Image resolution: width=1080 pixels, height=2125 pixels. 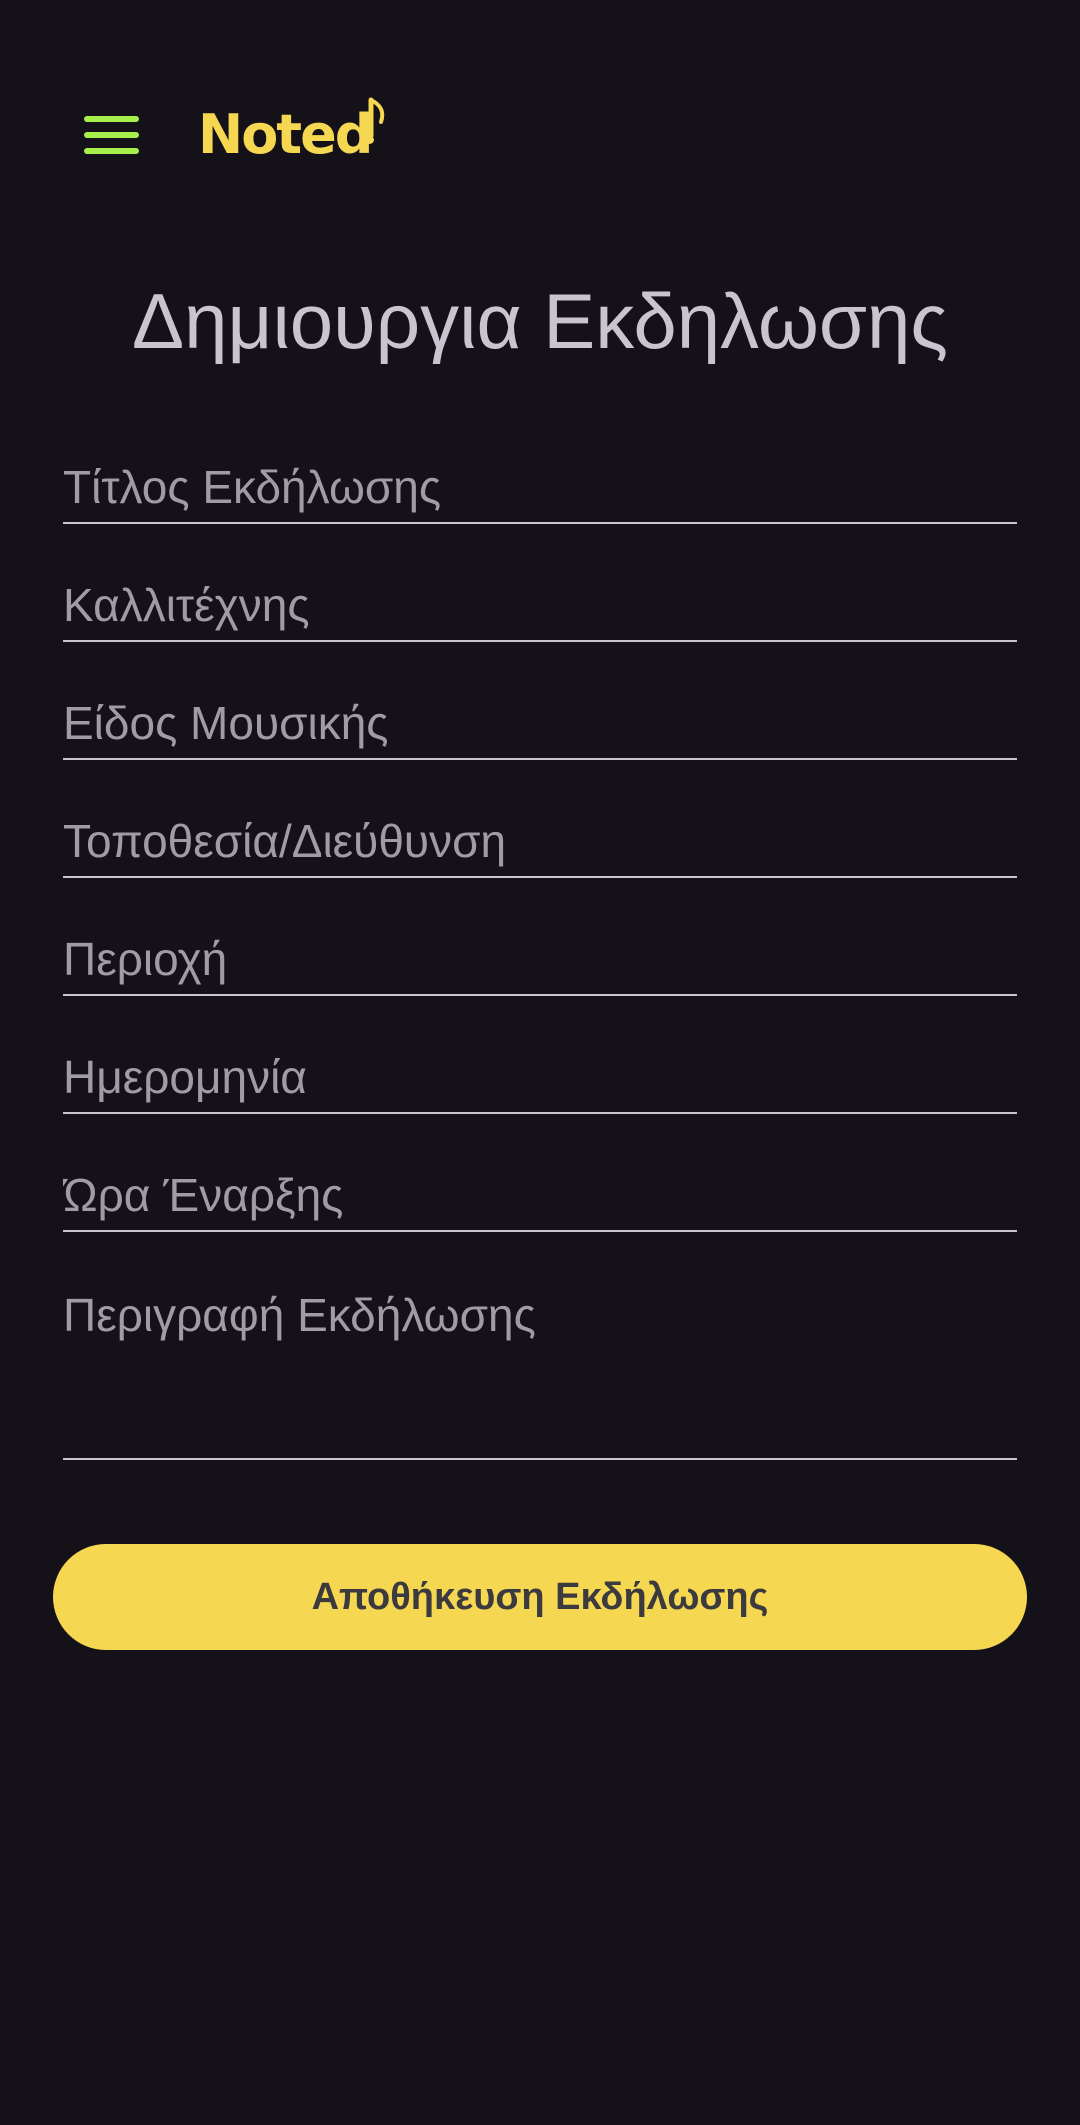 I want to click on page-title: Δημιουργια Εκδηλωσης, so click(x=540, y=321).